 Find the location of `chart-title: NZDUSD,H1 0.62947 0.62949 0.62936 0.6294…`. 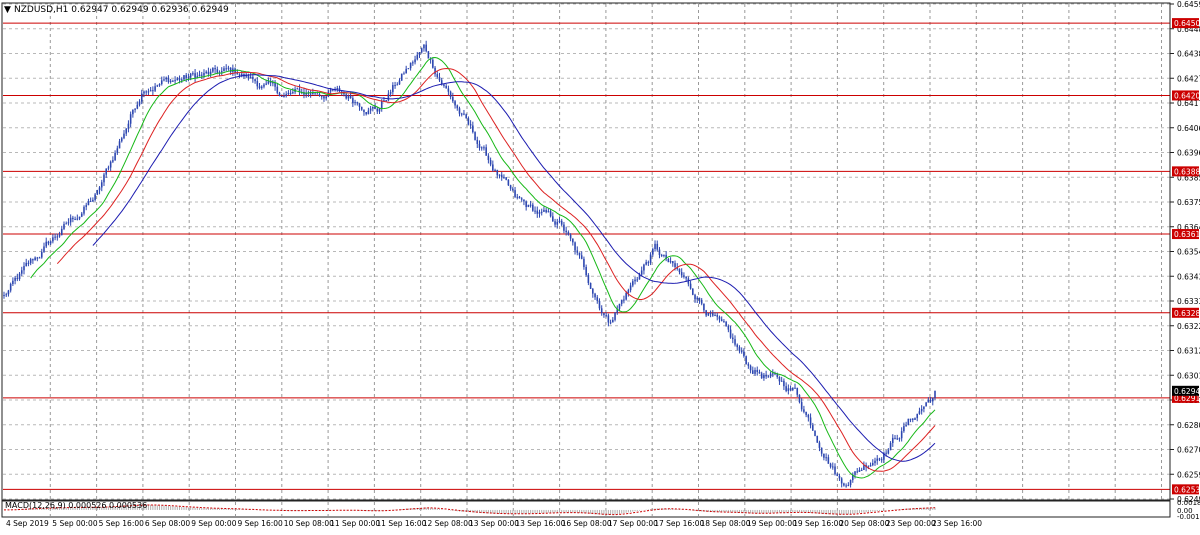

chart-title: NZDUSD,H1 0.62947 0.62949 0.62936 0.6294… is located at coordinates (121, 10).